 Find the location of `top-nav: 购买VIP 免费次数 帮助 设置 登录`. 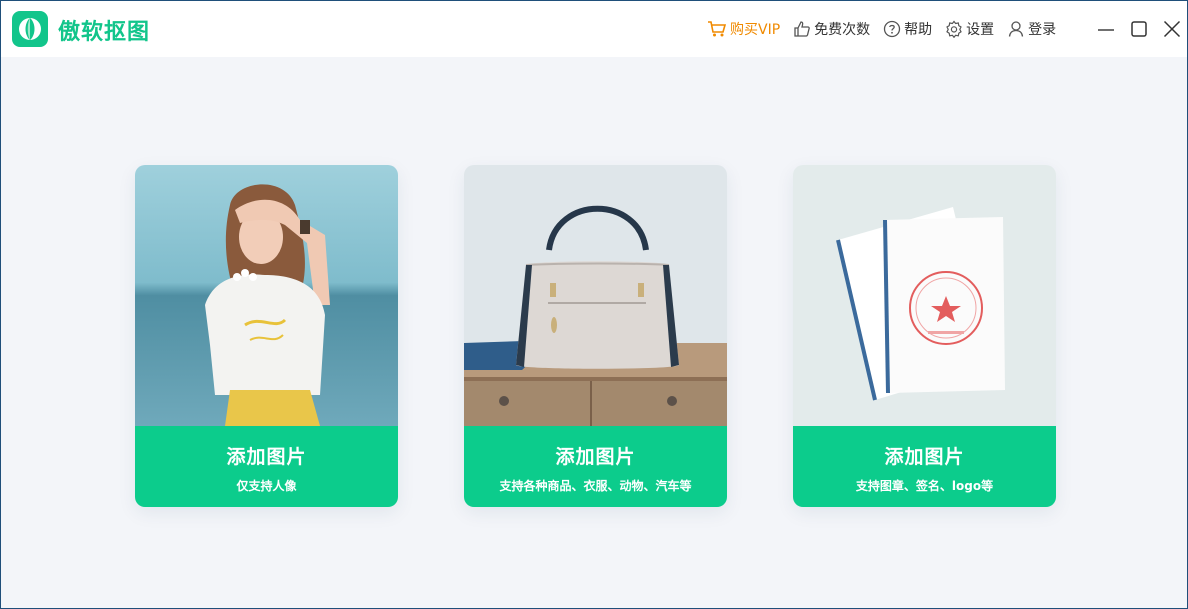

top-nav: 购买VIP 免费次数 帮助 设置 登录 is located at coordinates (888, 29).